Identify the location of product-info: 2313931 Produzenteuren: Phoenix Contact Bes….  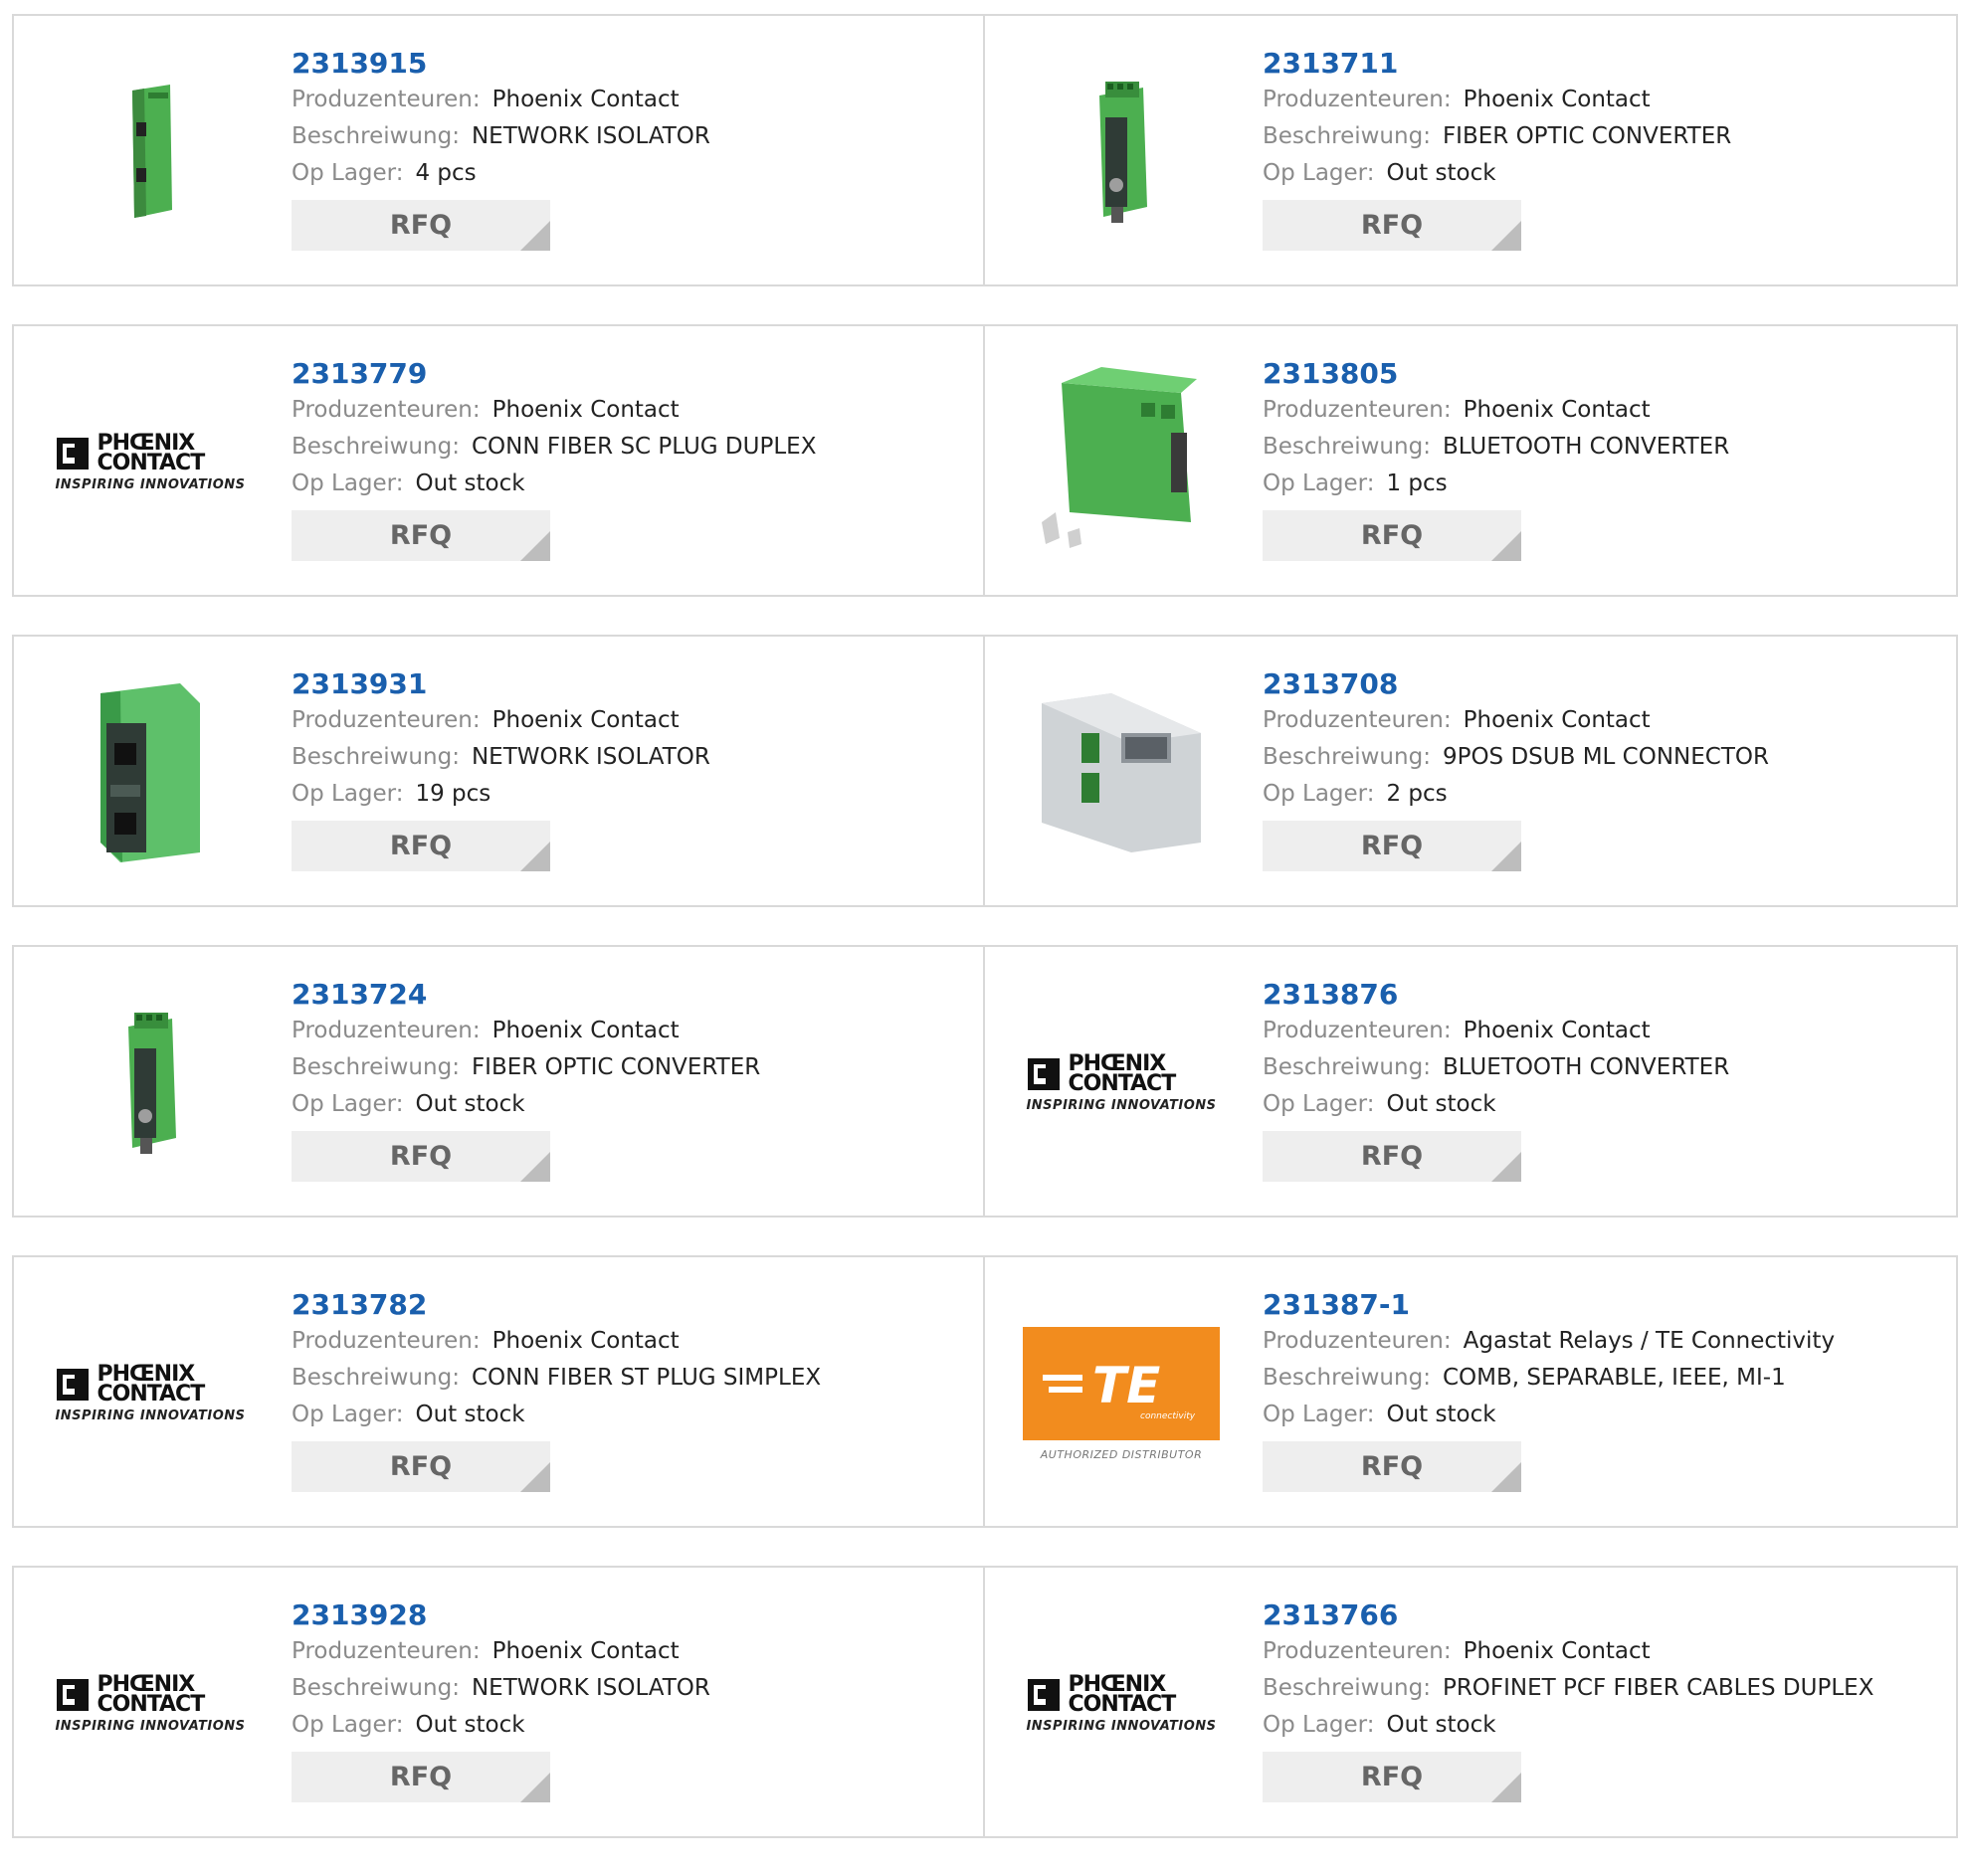
(633, 768).